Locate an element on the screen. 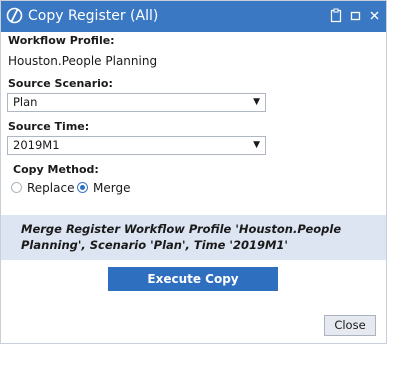 Image resolution: width=407 pixels, height=374 pixels. merge-radio is located at coordinates (82, 187).